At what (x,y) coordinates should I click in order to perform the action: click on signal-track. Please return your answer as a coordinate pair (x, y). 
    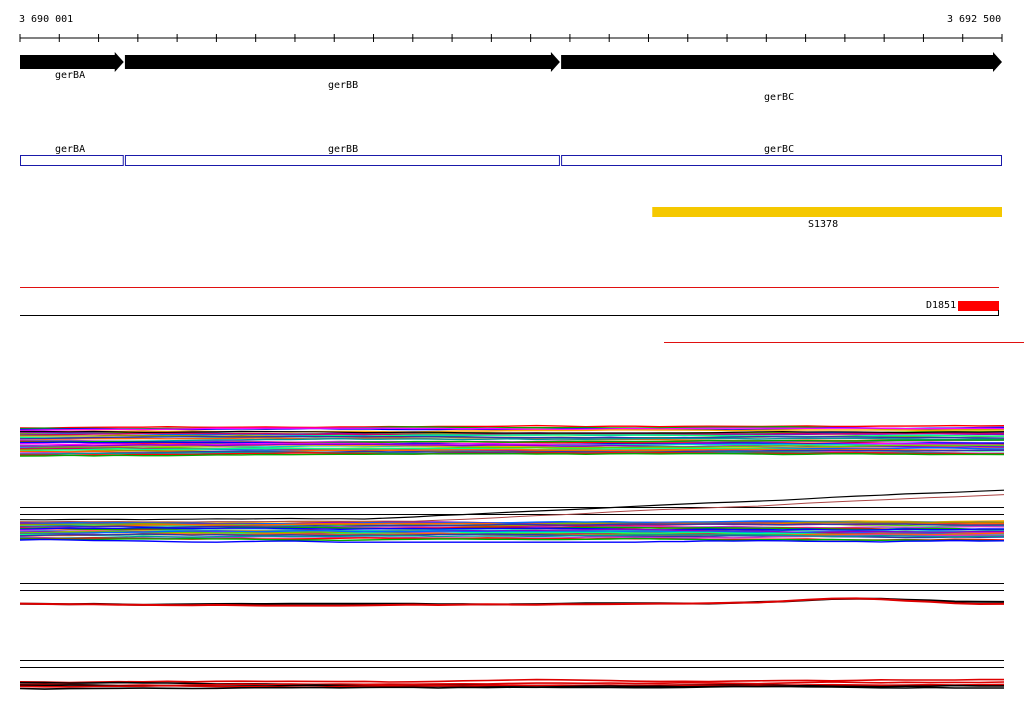
    Looking at the image, I should click on (522, 315).